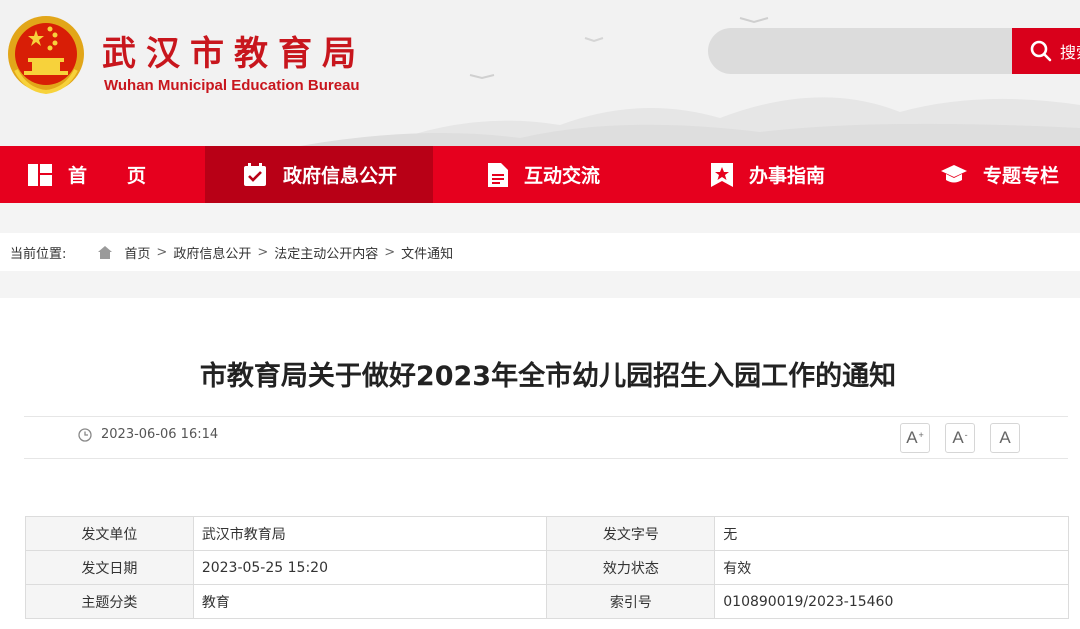  What do you see at coordinates (40, 174) in the screenshot?
I see `home-grid-icon` at bounding box center [40, 174].